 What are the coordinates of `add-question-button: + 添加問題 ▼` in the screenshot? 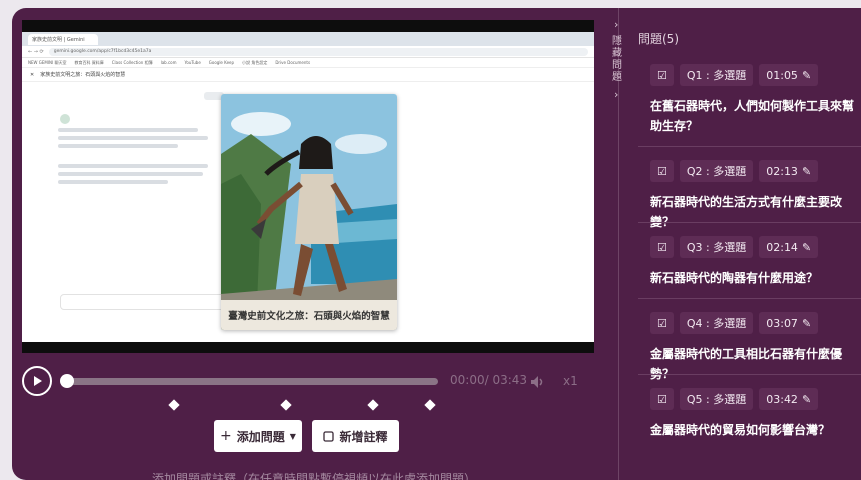 It's located at (258, 436).